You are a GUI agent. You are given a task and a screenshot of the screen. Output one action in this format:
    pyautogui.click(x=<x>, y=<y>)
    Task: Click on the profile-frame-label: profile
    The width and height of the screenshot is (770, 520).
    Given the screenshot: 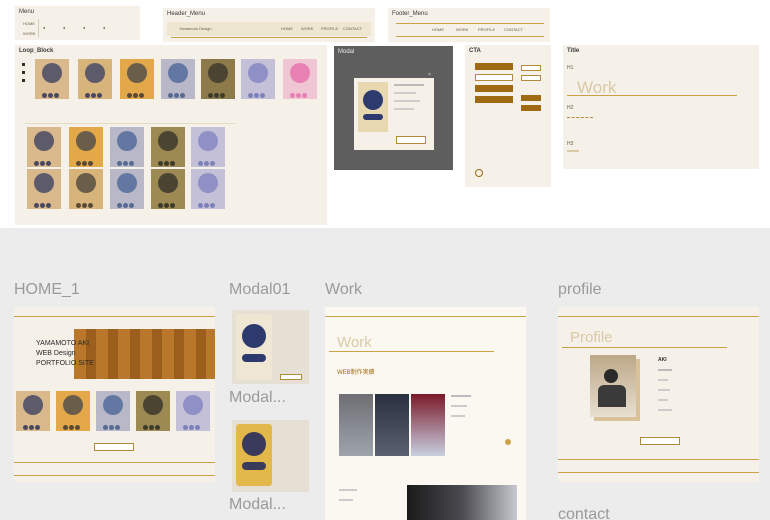 What is the action you would take?
    pyautogui.click(x=580, y=290)
    